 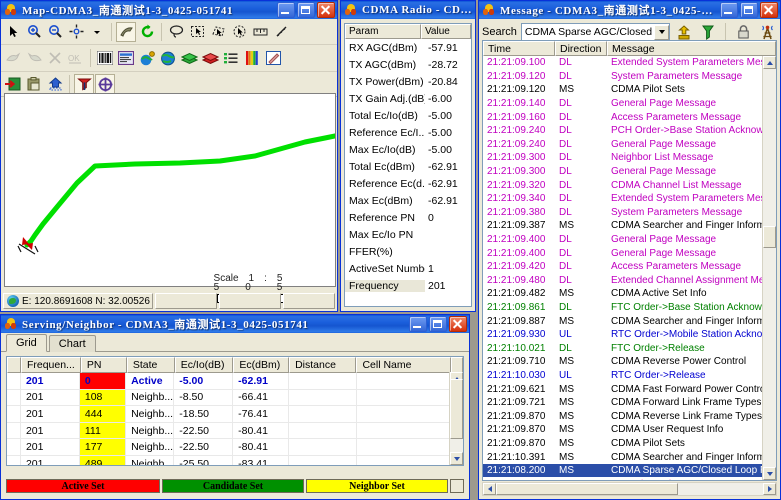 I want to click on radio-row: Reference Ec/I... -5.00, so click(x=408, y=132).